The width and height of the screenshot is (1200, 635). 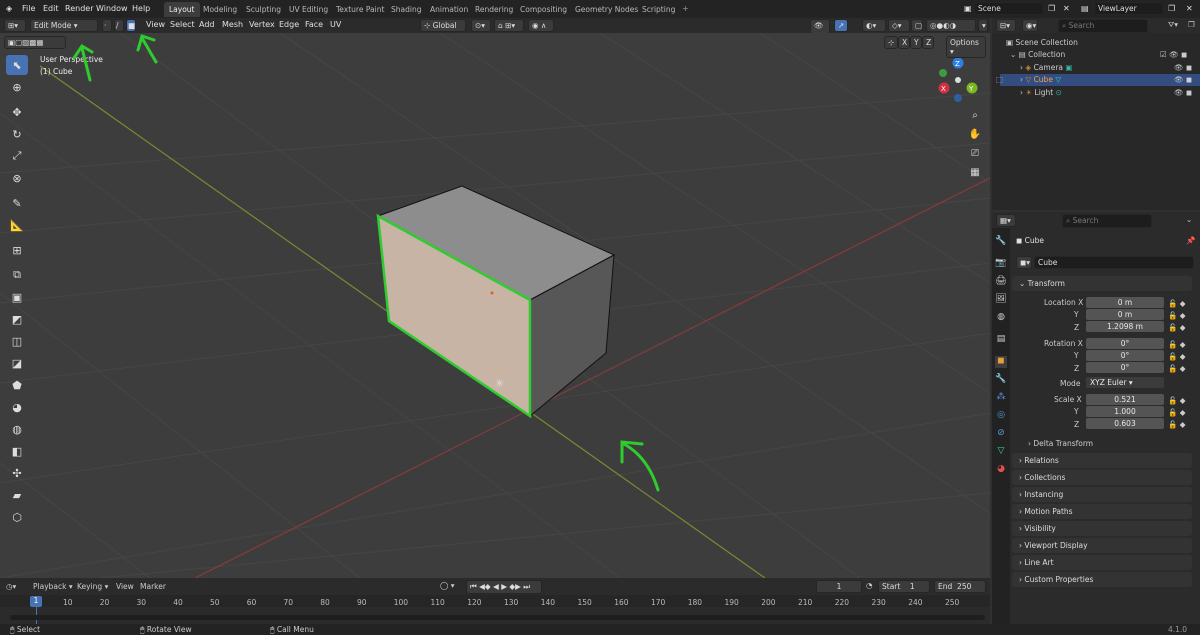 I want to click on location-z-field: 1.2098 m, so click(x=1125, y=326).